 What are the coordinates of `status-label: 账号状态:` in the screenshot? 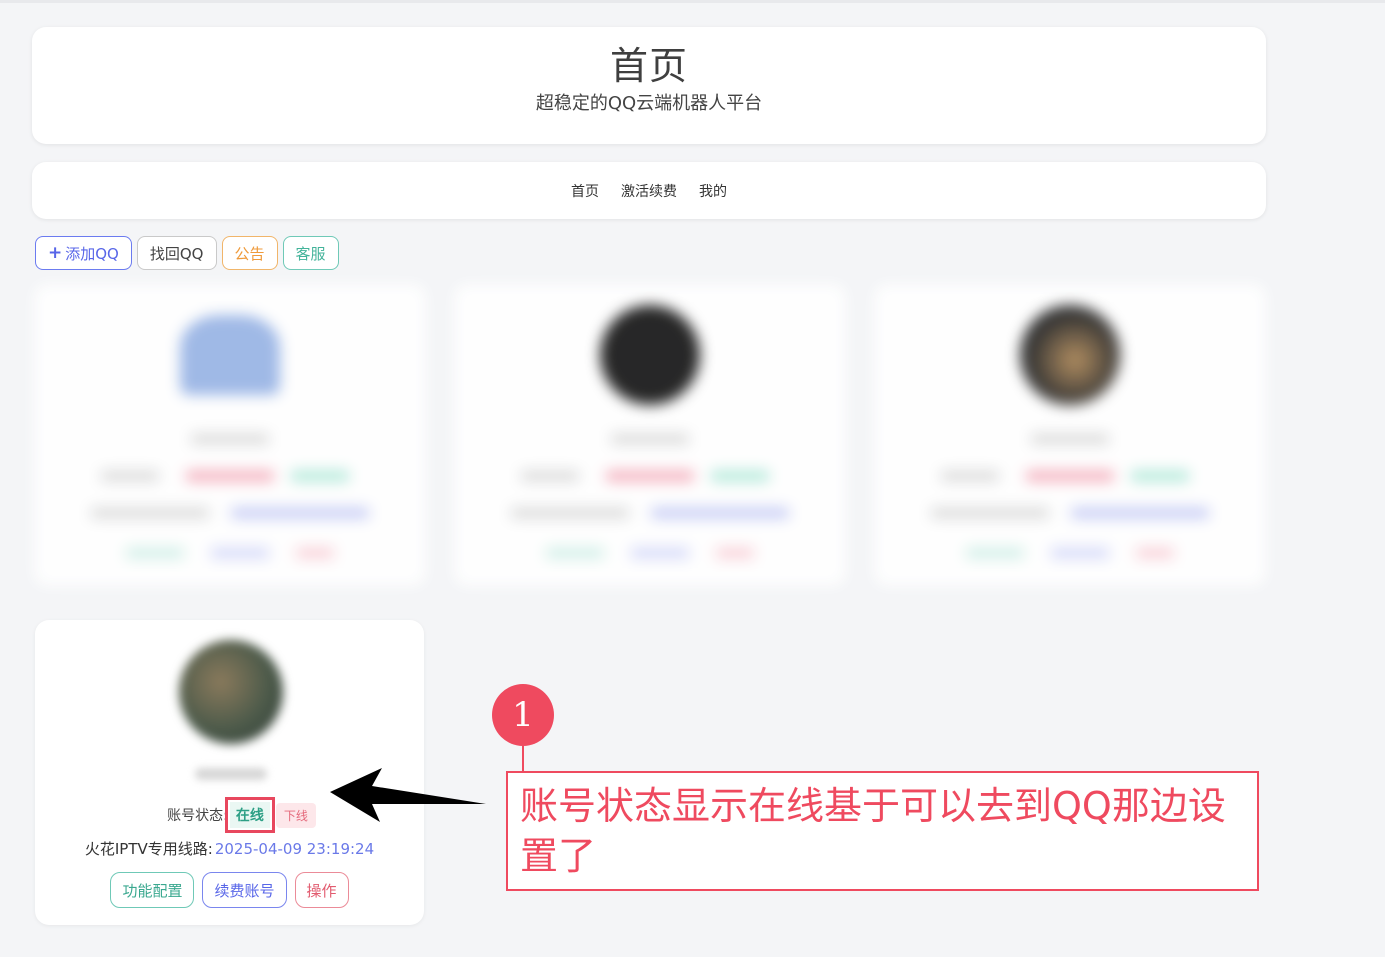 It's located at (197, 816).